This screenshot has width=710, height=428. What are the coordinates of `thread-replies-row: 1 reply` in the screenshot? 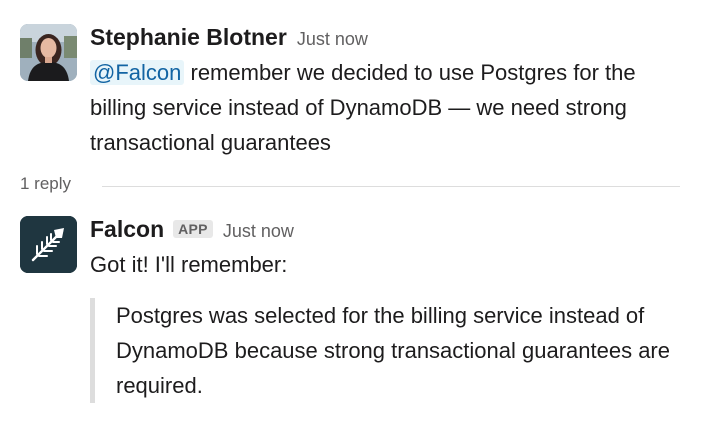 It's located at (350, 186).